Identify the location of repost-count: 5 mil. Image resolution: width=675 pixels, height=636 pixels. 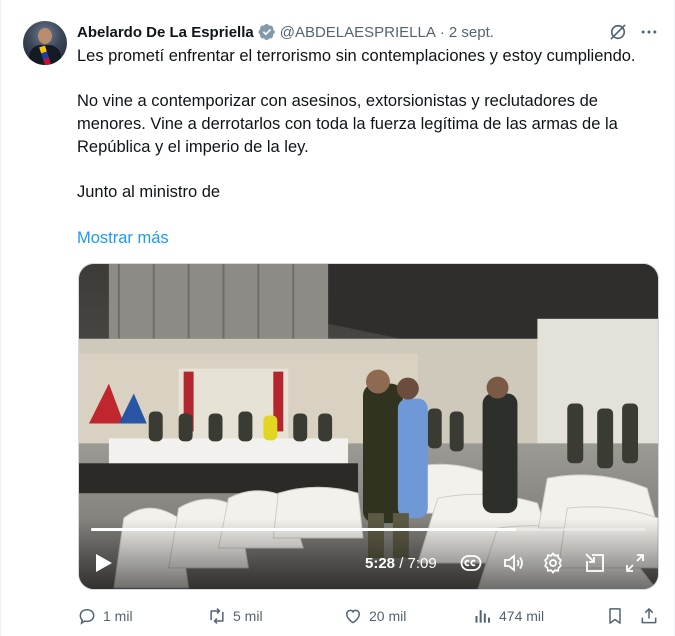
(248, 616).